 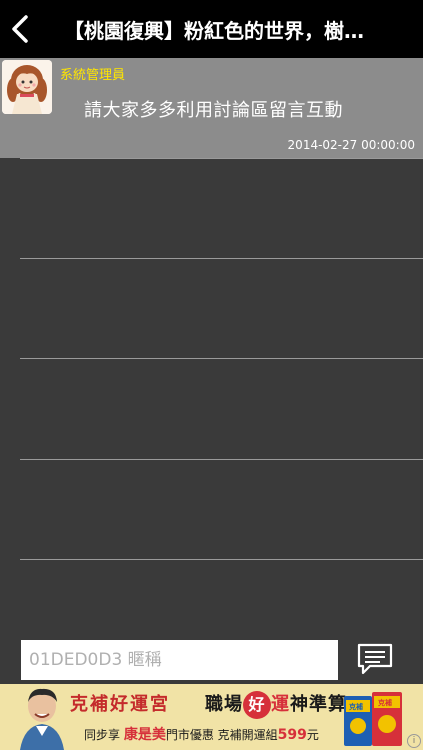 What do you see at coordinates (93, 75) in the screenshot?
I see `poster-name: 系統管理員` at bounding box center [93, 75].